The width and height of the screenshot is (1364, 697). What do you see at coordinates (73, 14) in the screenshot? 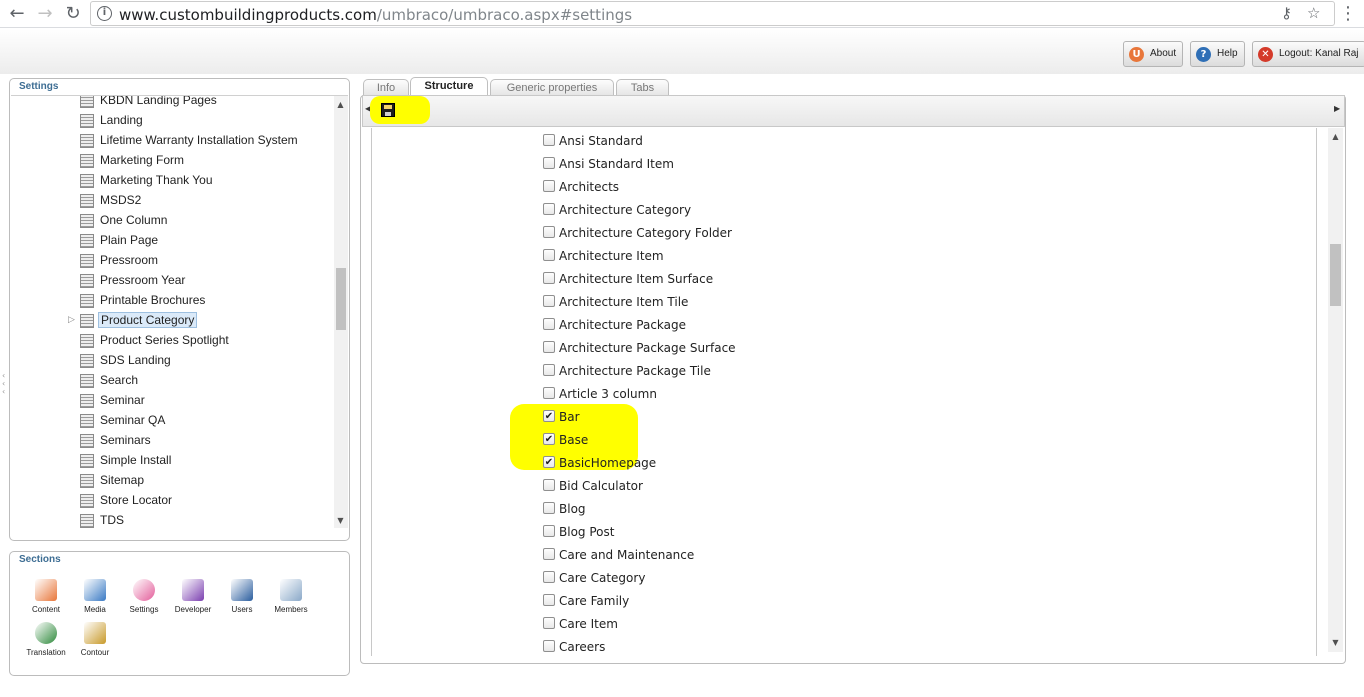
I see `reload-icon: ↻` at bounding box center [73, 14].